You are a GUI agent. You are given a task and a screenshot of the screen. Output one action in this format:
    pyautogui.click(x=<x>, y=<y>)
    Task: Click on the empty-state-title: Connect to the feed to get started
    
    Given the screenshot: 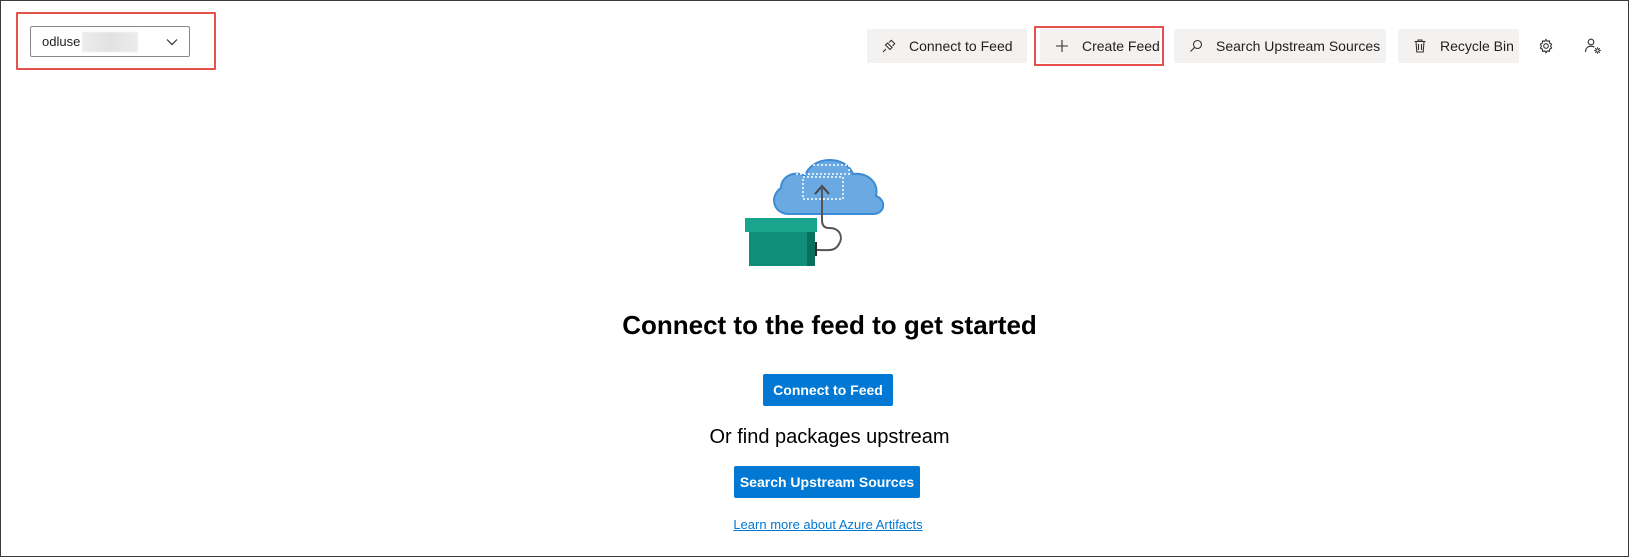 What is the action you would take?
    pyautogui.click(x=829, y=325)
    